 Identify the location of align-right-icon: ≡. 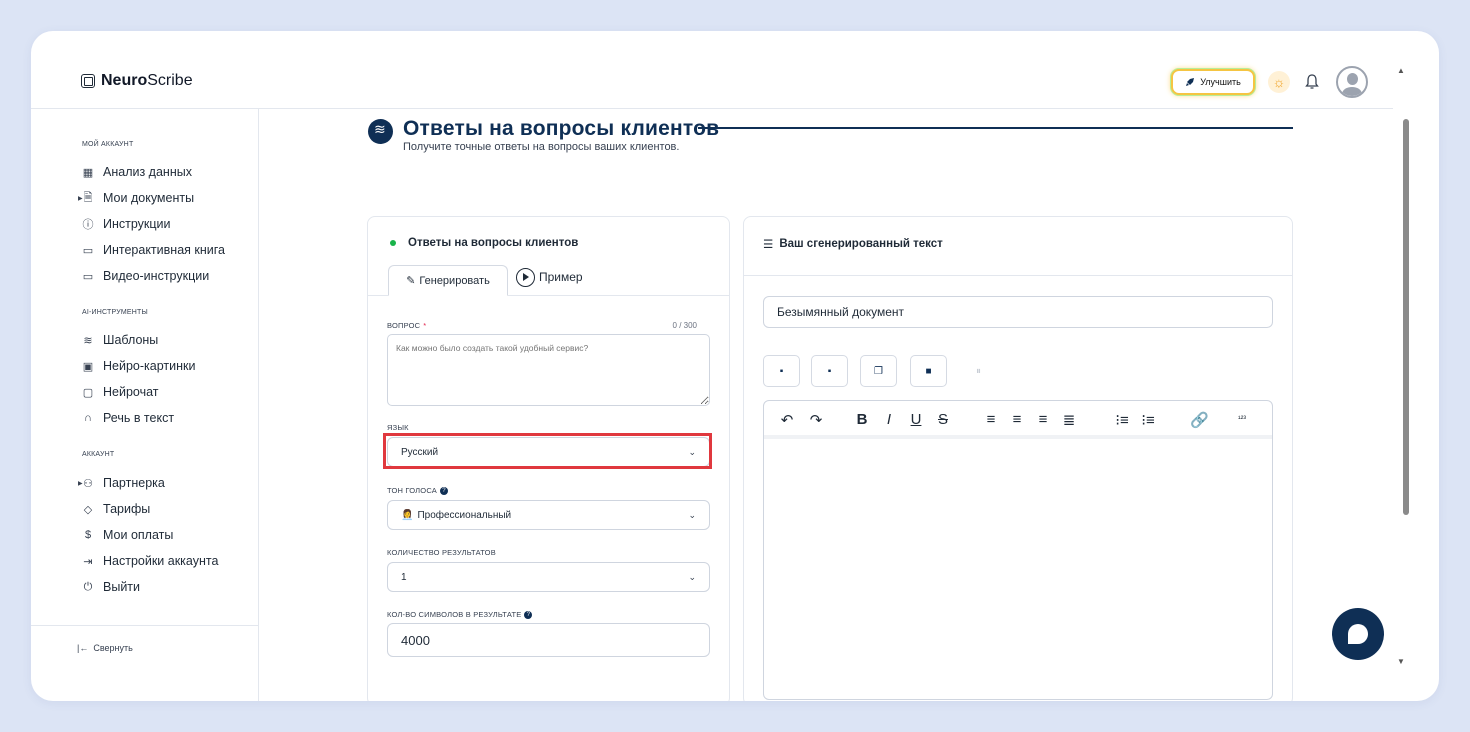
(1043, 419).